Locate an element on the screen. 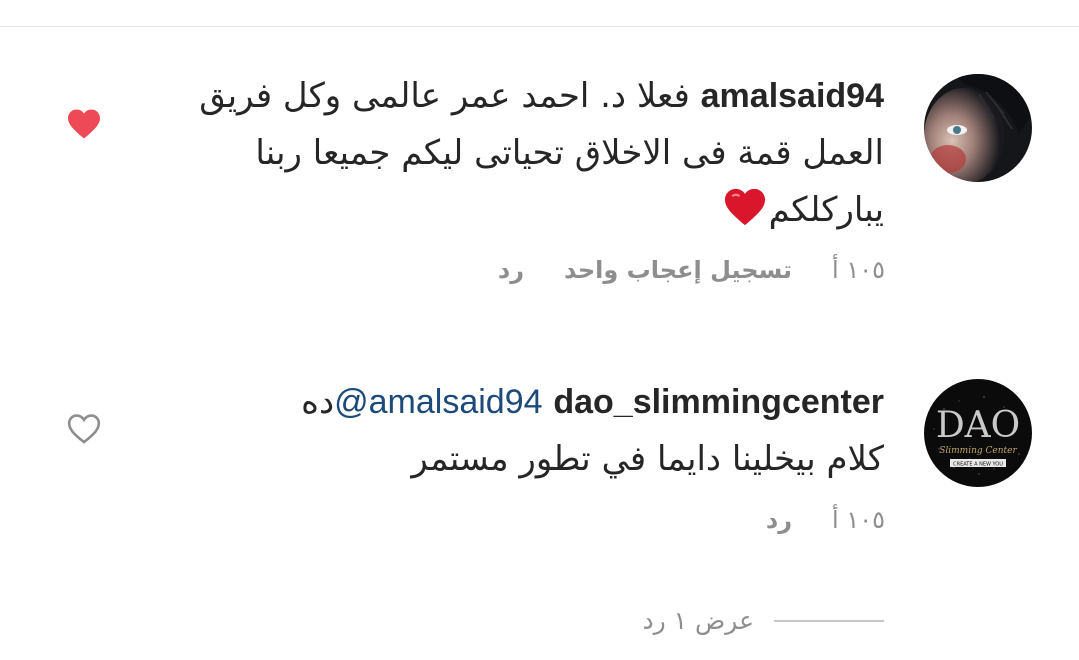 This screenshot has height=660, width=1079. avatar-dao-slimmingcenter: DAO Slimming Center CREATE A NEW YOU is located at coordinates (978, 433).